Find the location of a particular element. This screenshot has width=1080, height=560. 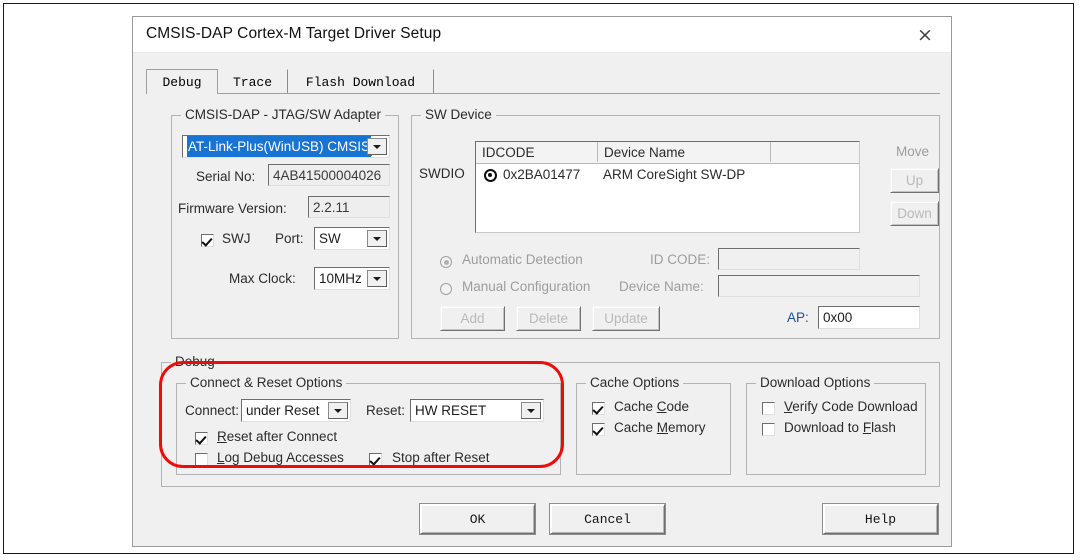

cache-memory-label: Cache Memory is located at coordinates (660, 427).